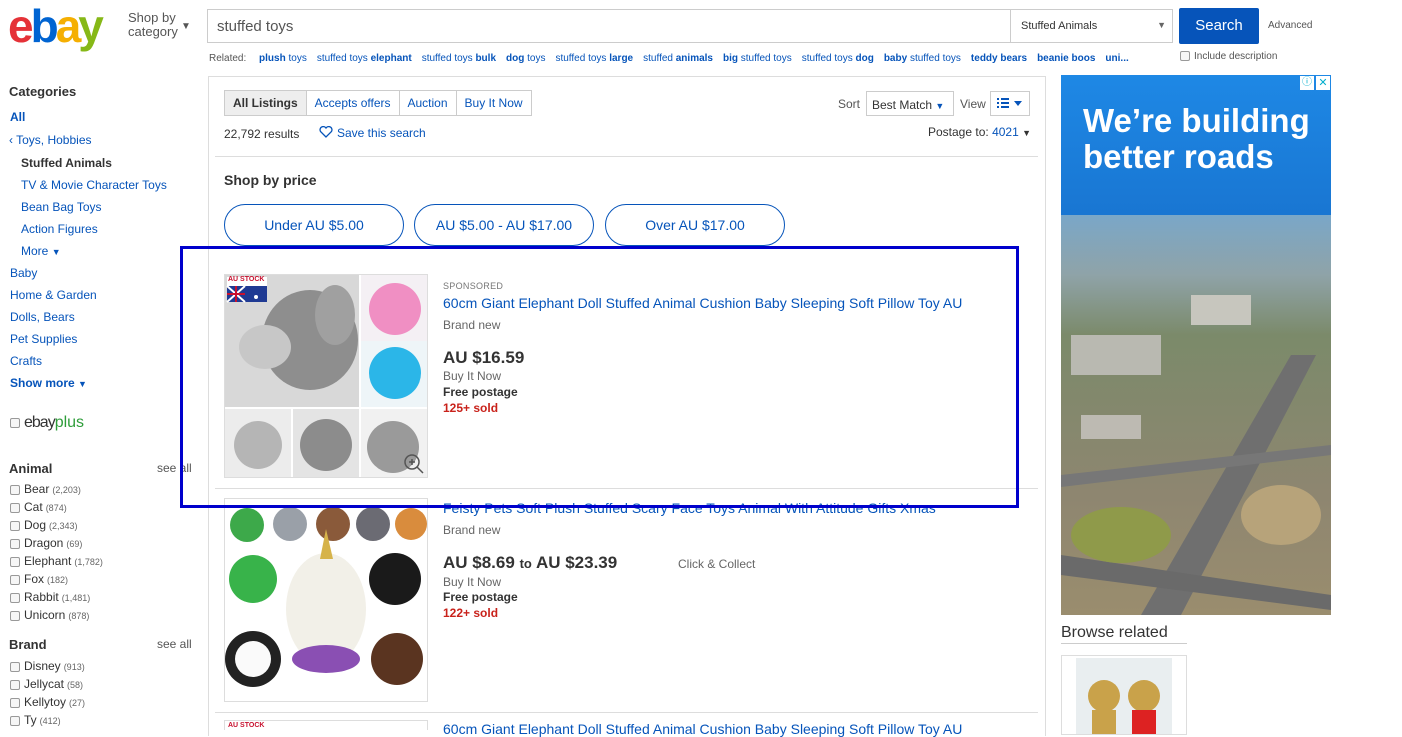 The image size is (1402, 737). What do you see at coordinates (326, 600) in the screenshot?
I see `listing-image` at bounding box center [326, 600].